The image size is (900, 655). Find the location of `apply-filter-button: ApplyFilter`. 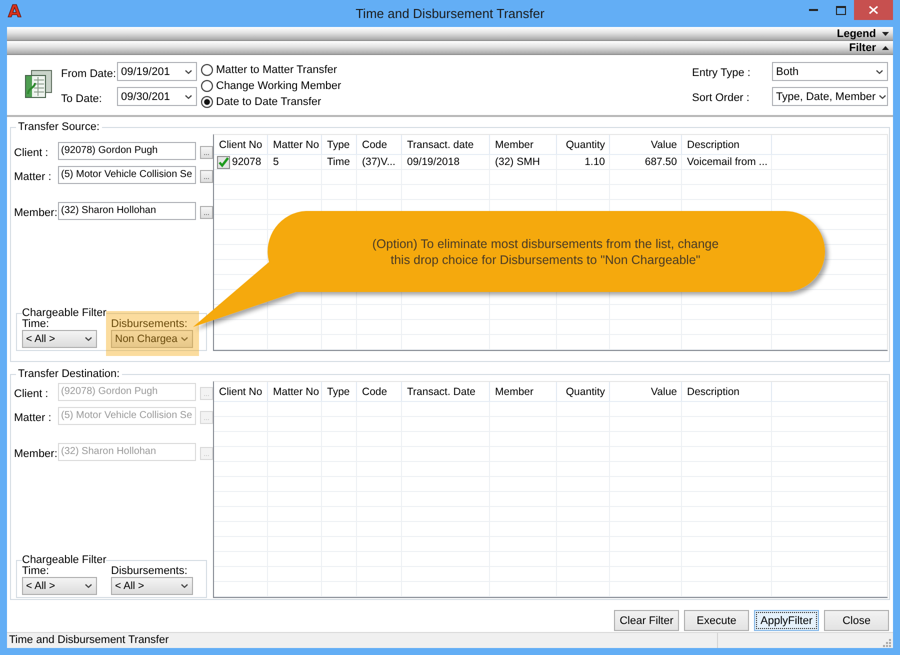

apply-filter-button: ApplyFilter is located at coordinates (786, 620).